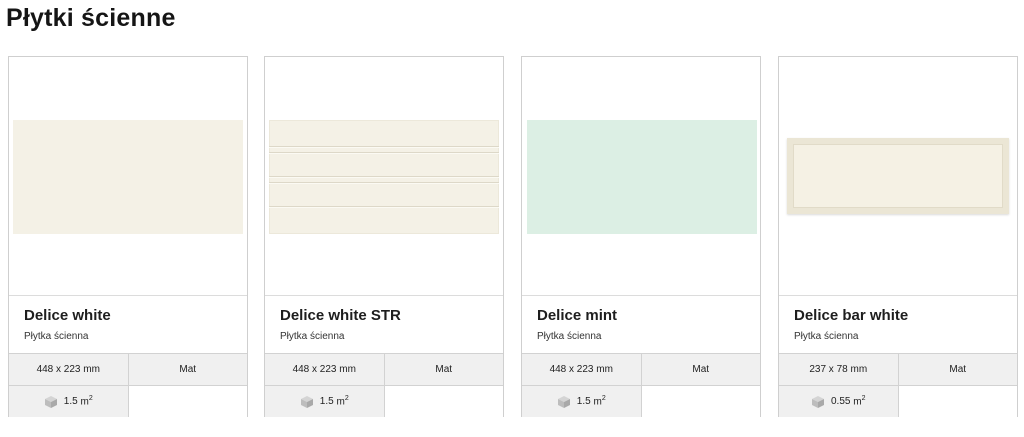 The height and width of the screenshot is (437, 1024). Describe the element at coordinates (67, 315) in the screenshot. I see `product-name: Delice white` at that location.